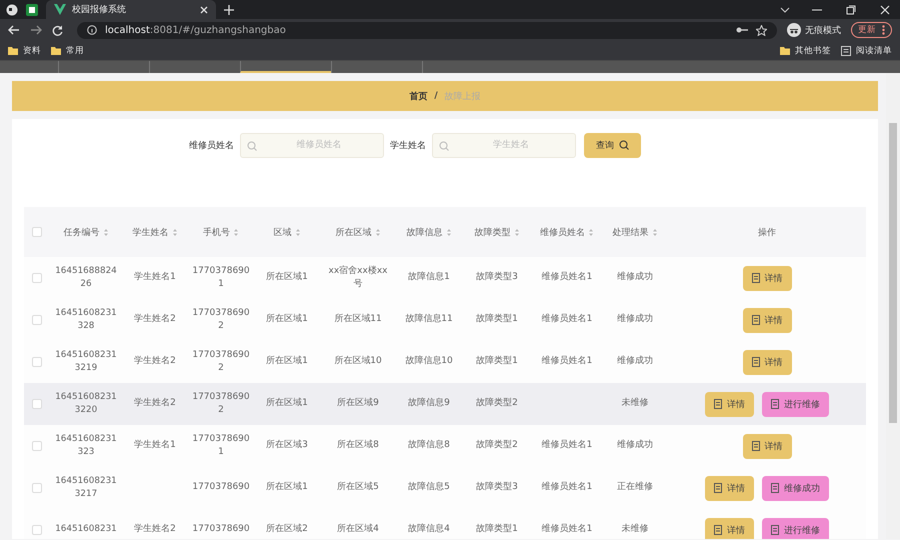 This screenshot has height=540, width=900. What do you see at coordinates (67, 50) in the screenshot?
I see `bookmark: 常用` at bounding box center [67, 50].